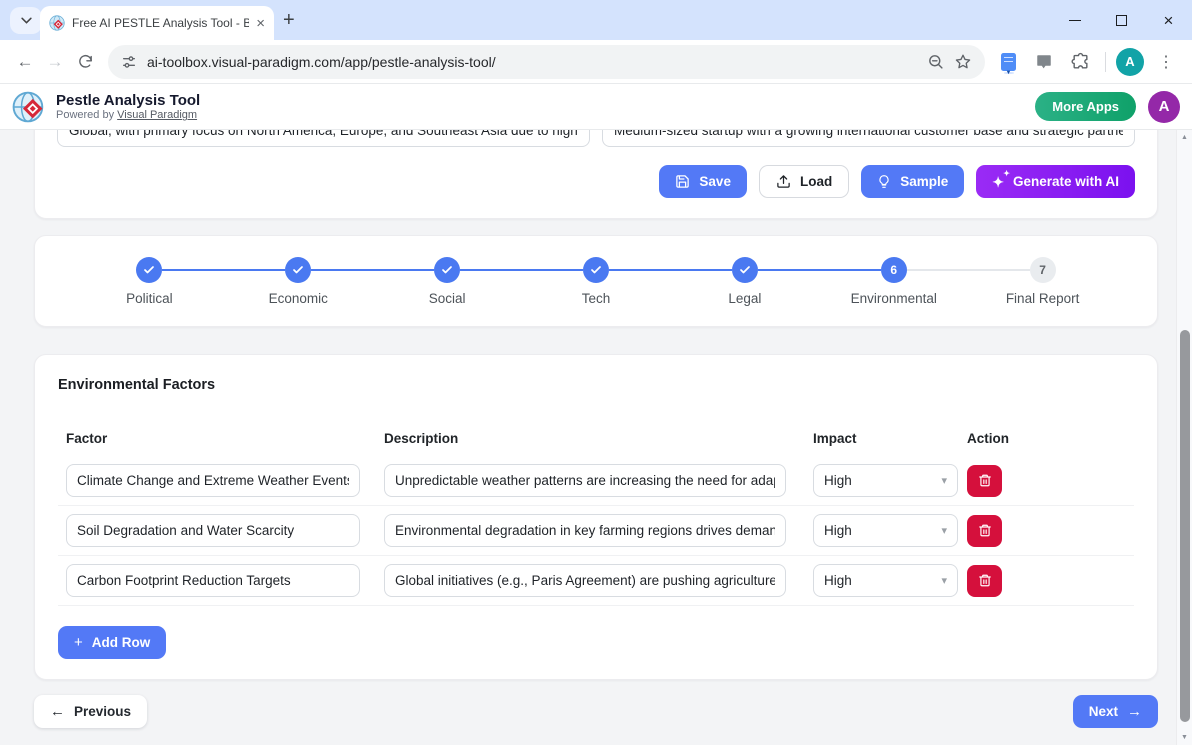 This screenshot has width=1192, height=745. Describe the element at coordinates (963, 62) in the screenshot. I see `bookmark-star-icon` at that location.